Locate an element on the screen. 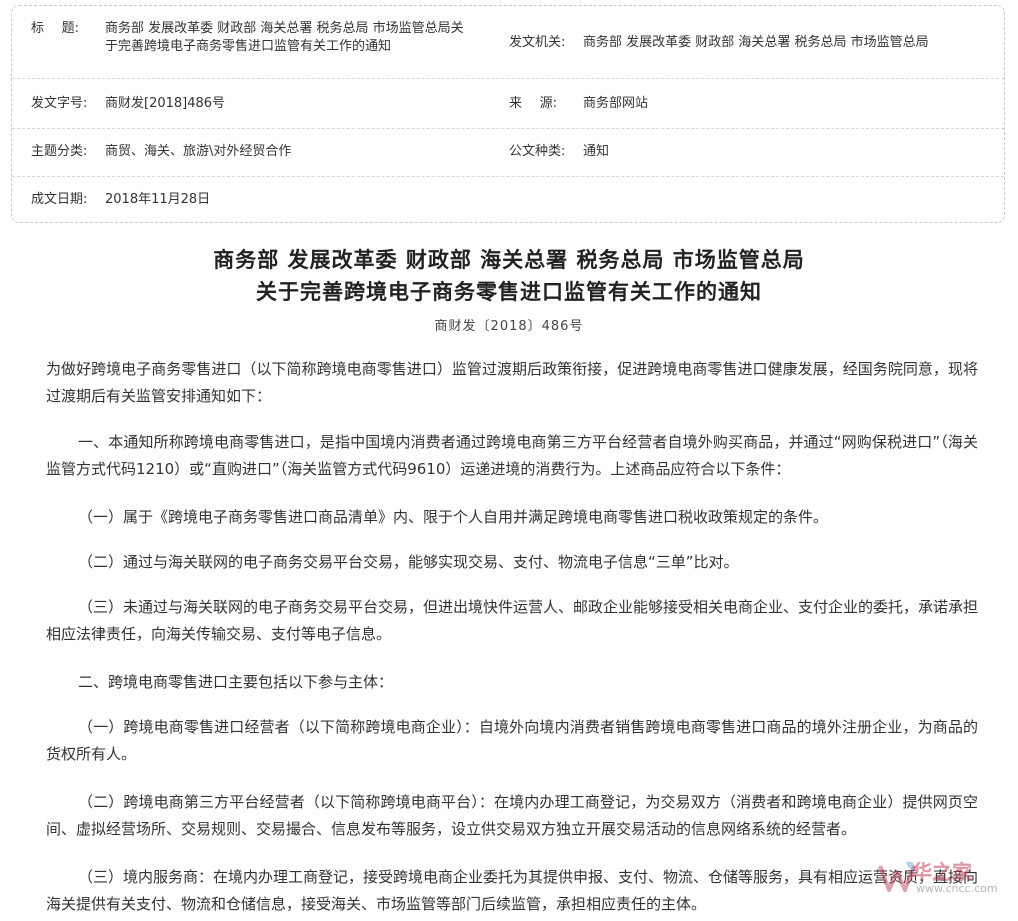  meta-type-value: 通知 is located at coordinates (596, 151).